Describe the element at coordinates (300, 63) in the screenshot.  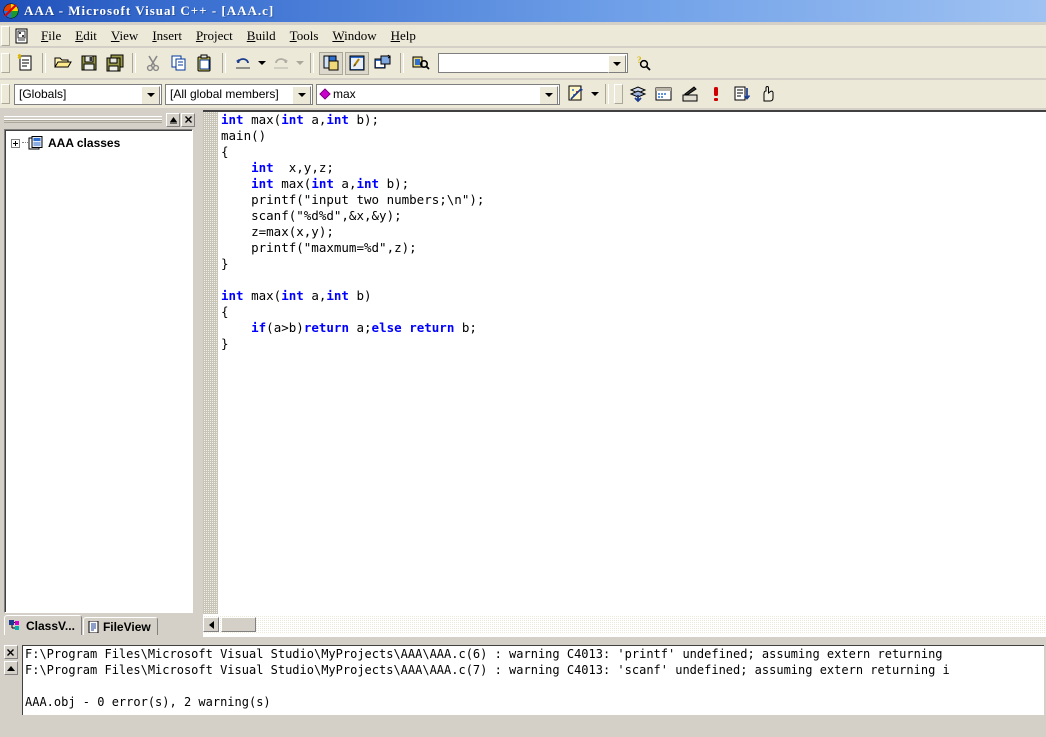
I see `redo-dropdown-icon` at that location.